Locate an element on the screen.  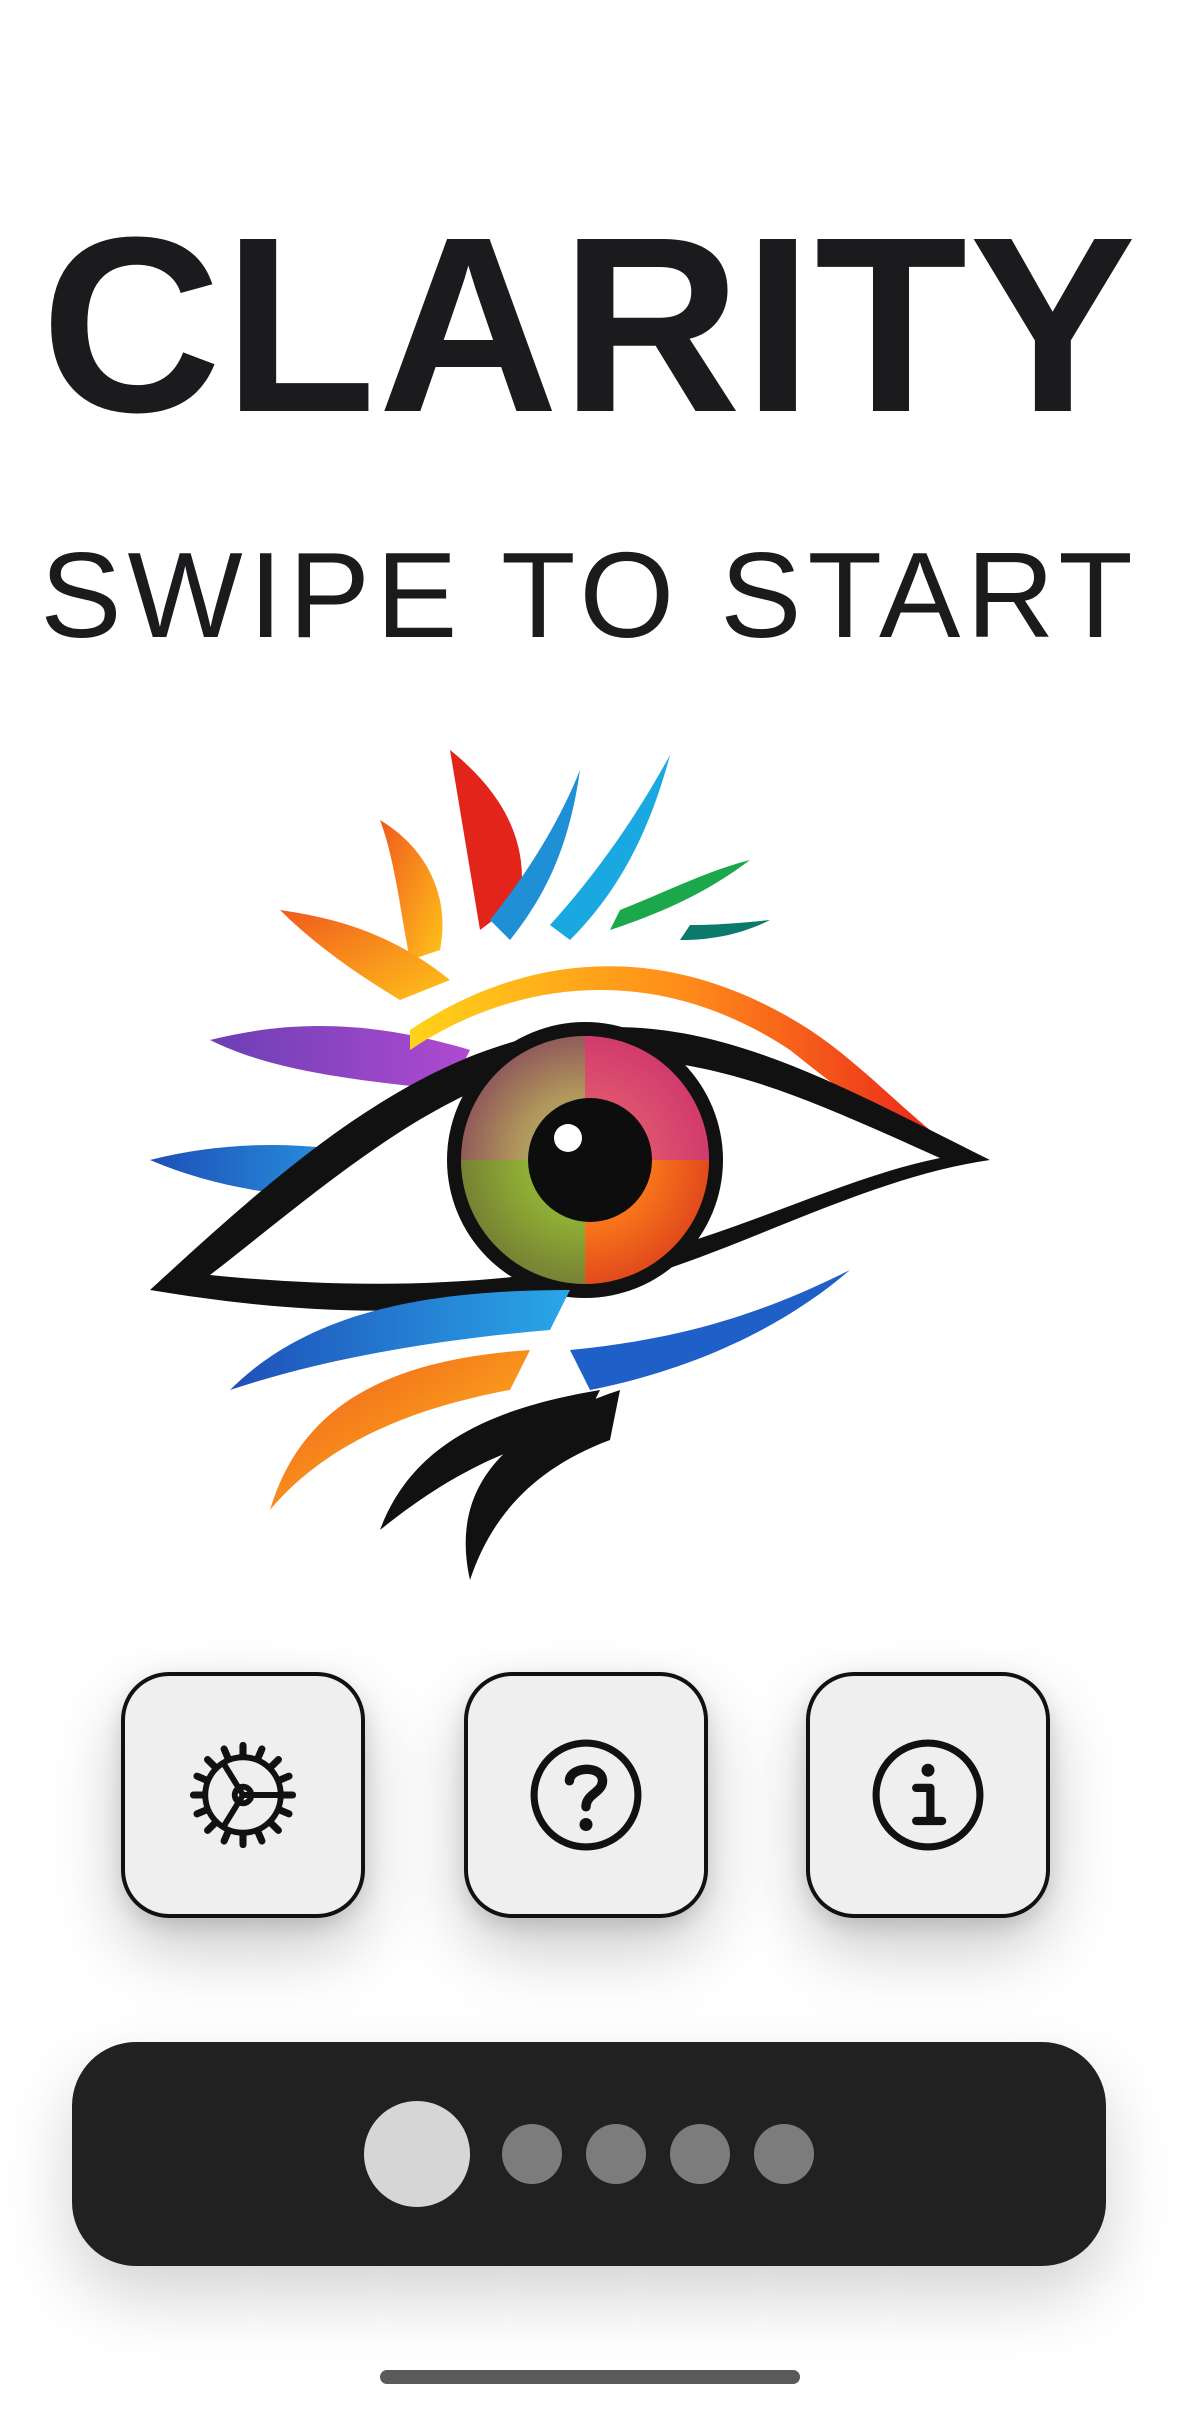
home-indicator is located at coordinates (590, 2377).